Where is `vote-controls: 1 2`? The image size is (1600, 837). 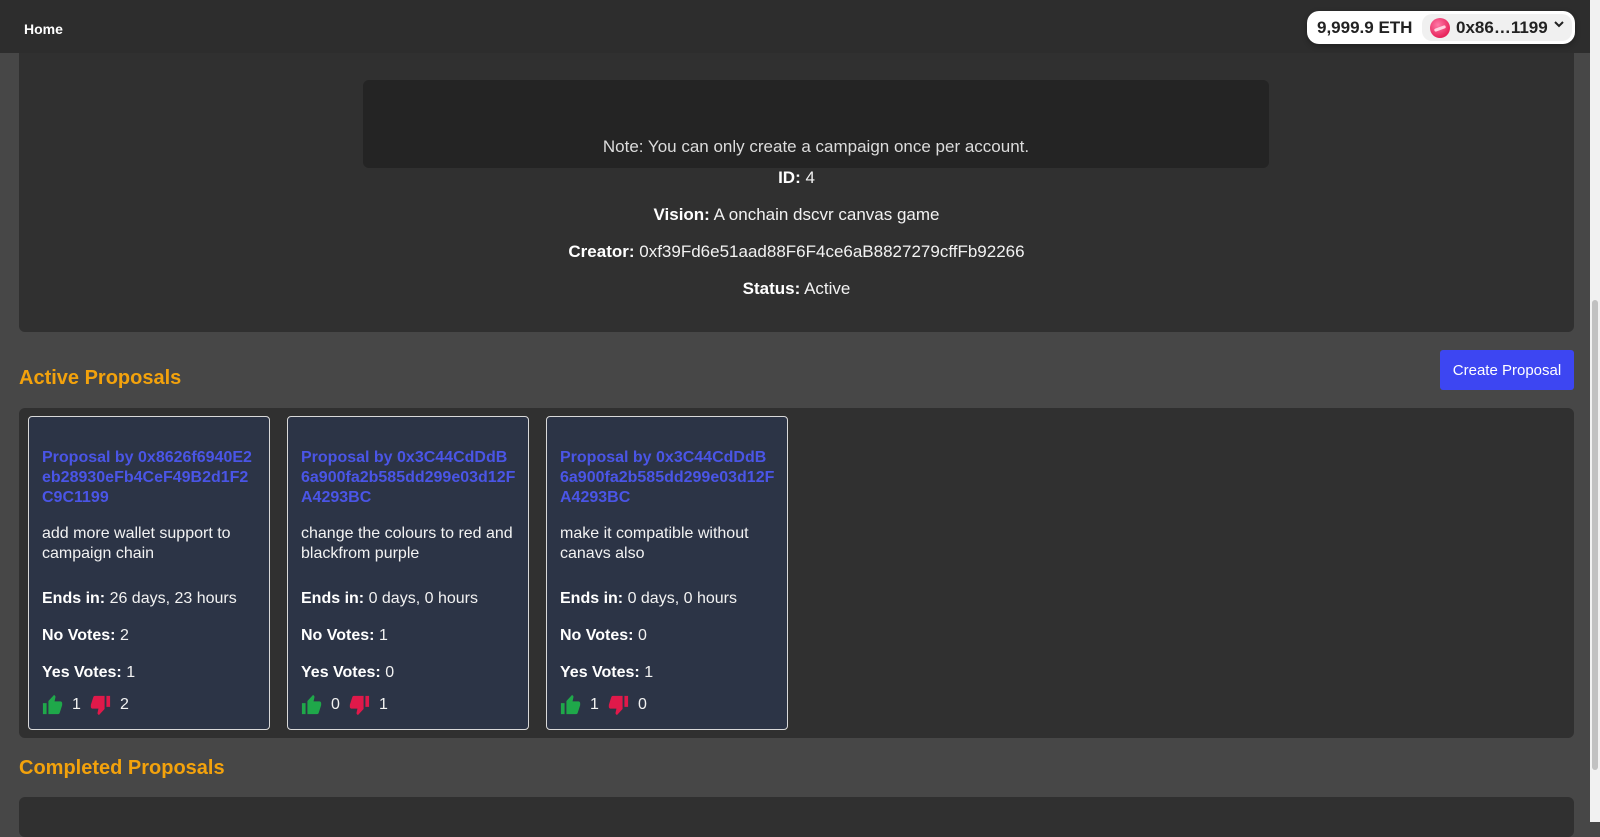
vote-controls: 1 2 is located at coordinates (149, 705).